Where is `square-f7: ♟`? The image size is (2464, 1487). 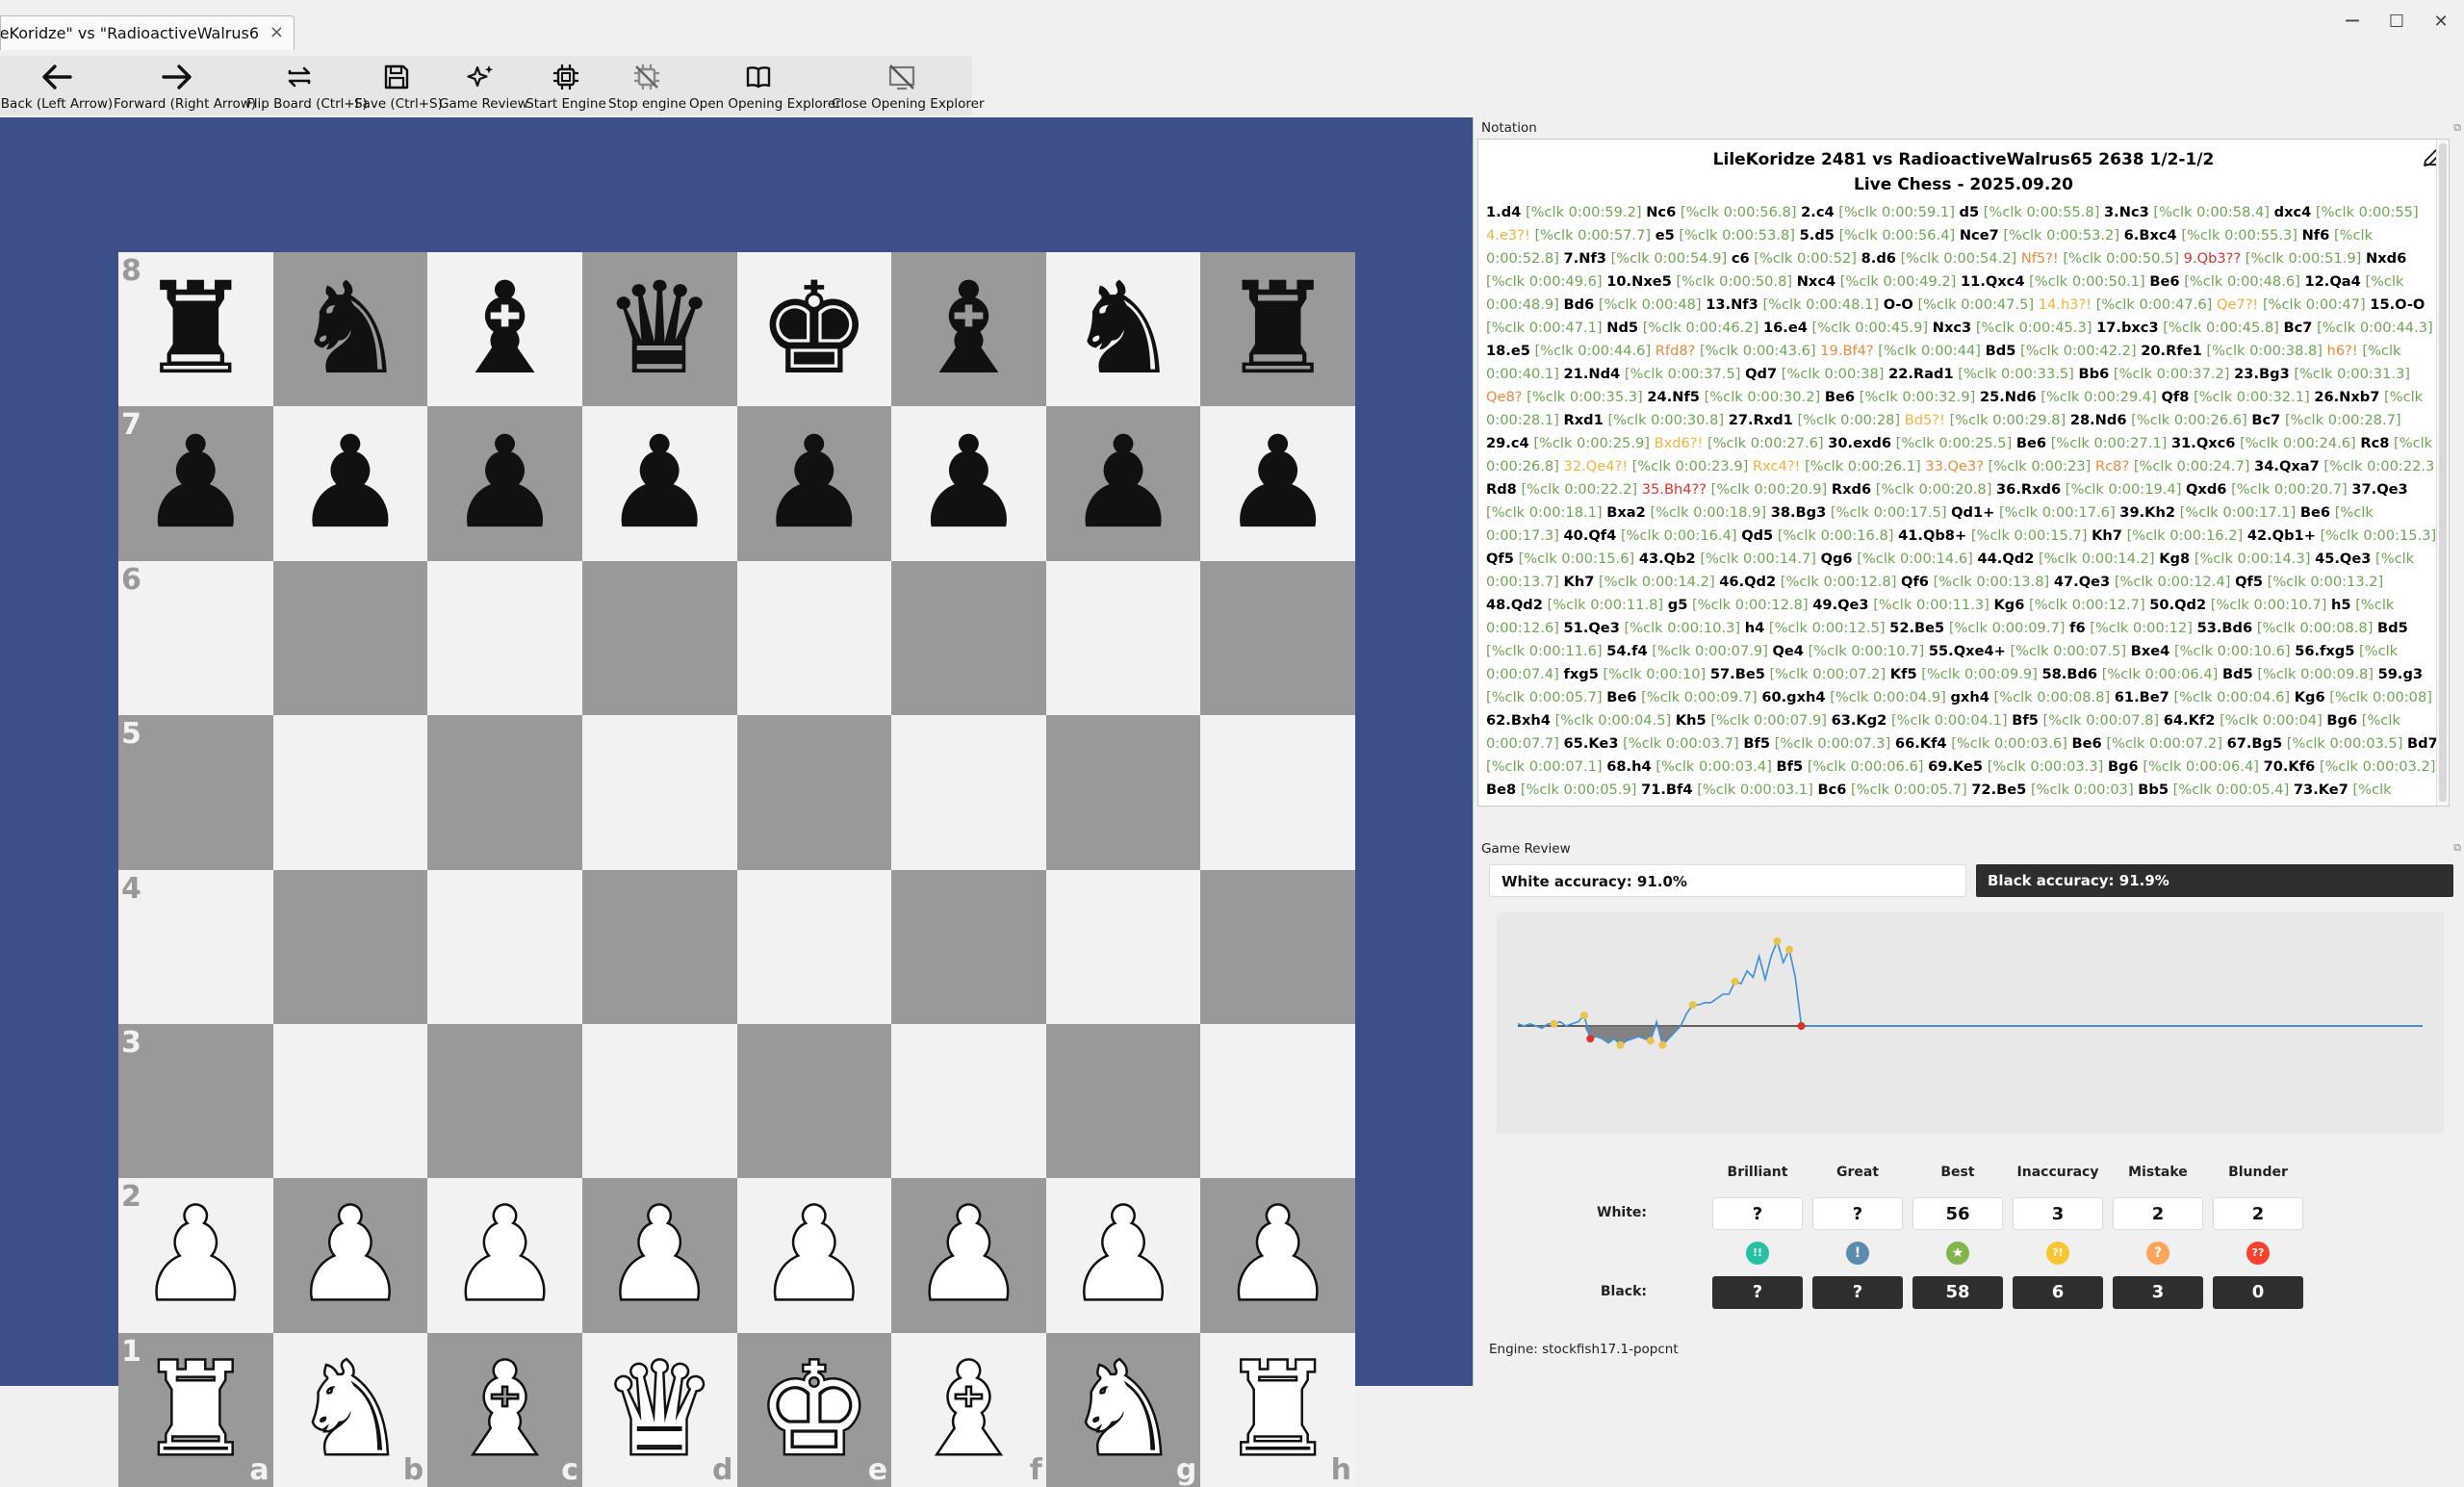 square-f7: ♟ is located at coordinates (968, 483).